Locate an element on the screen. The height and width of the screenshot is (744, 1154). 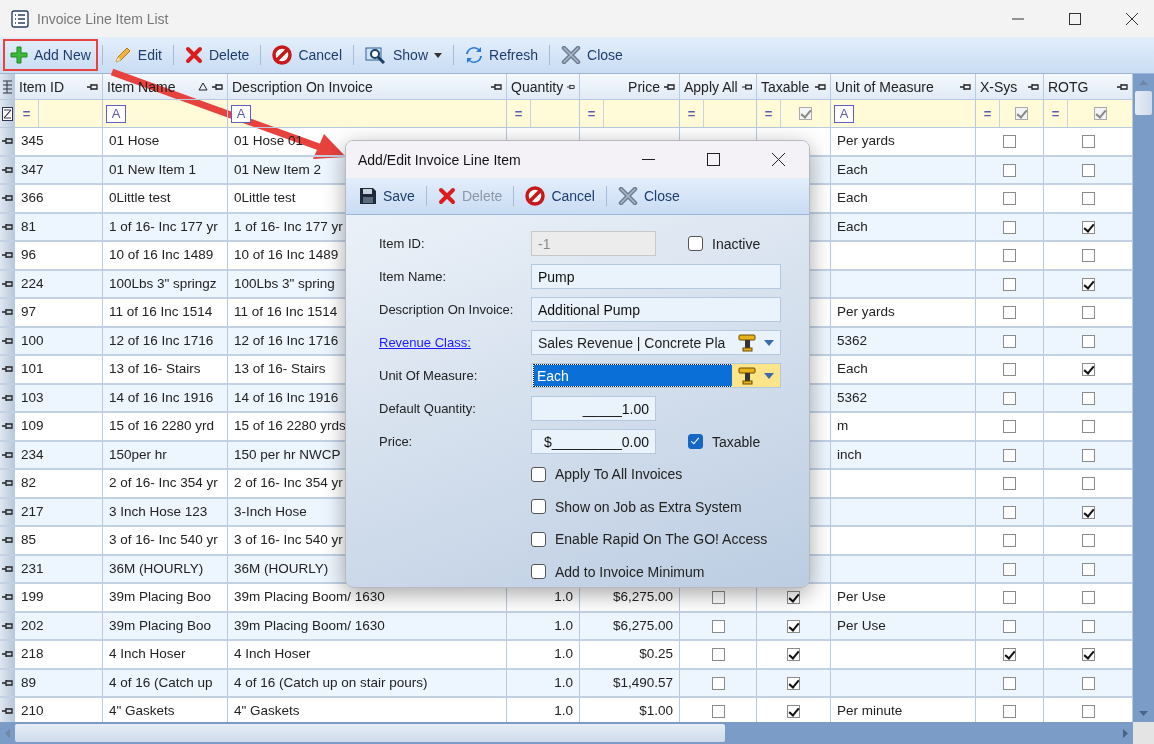
input-field: Additional Pump is located at coordinates (656, 309).